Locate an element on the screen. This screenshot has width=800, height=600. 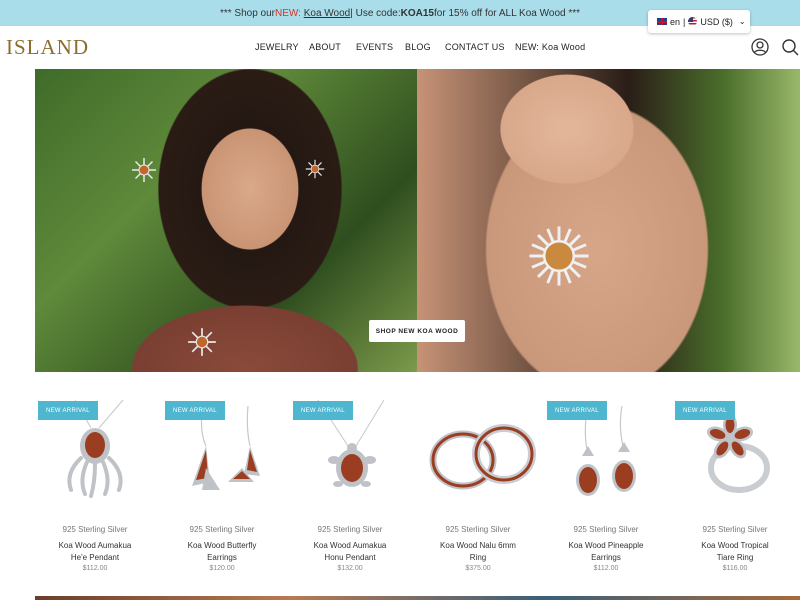
product-name: Koa Wood Pineapple Earrings is located at coordinates (606, 552).